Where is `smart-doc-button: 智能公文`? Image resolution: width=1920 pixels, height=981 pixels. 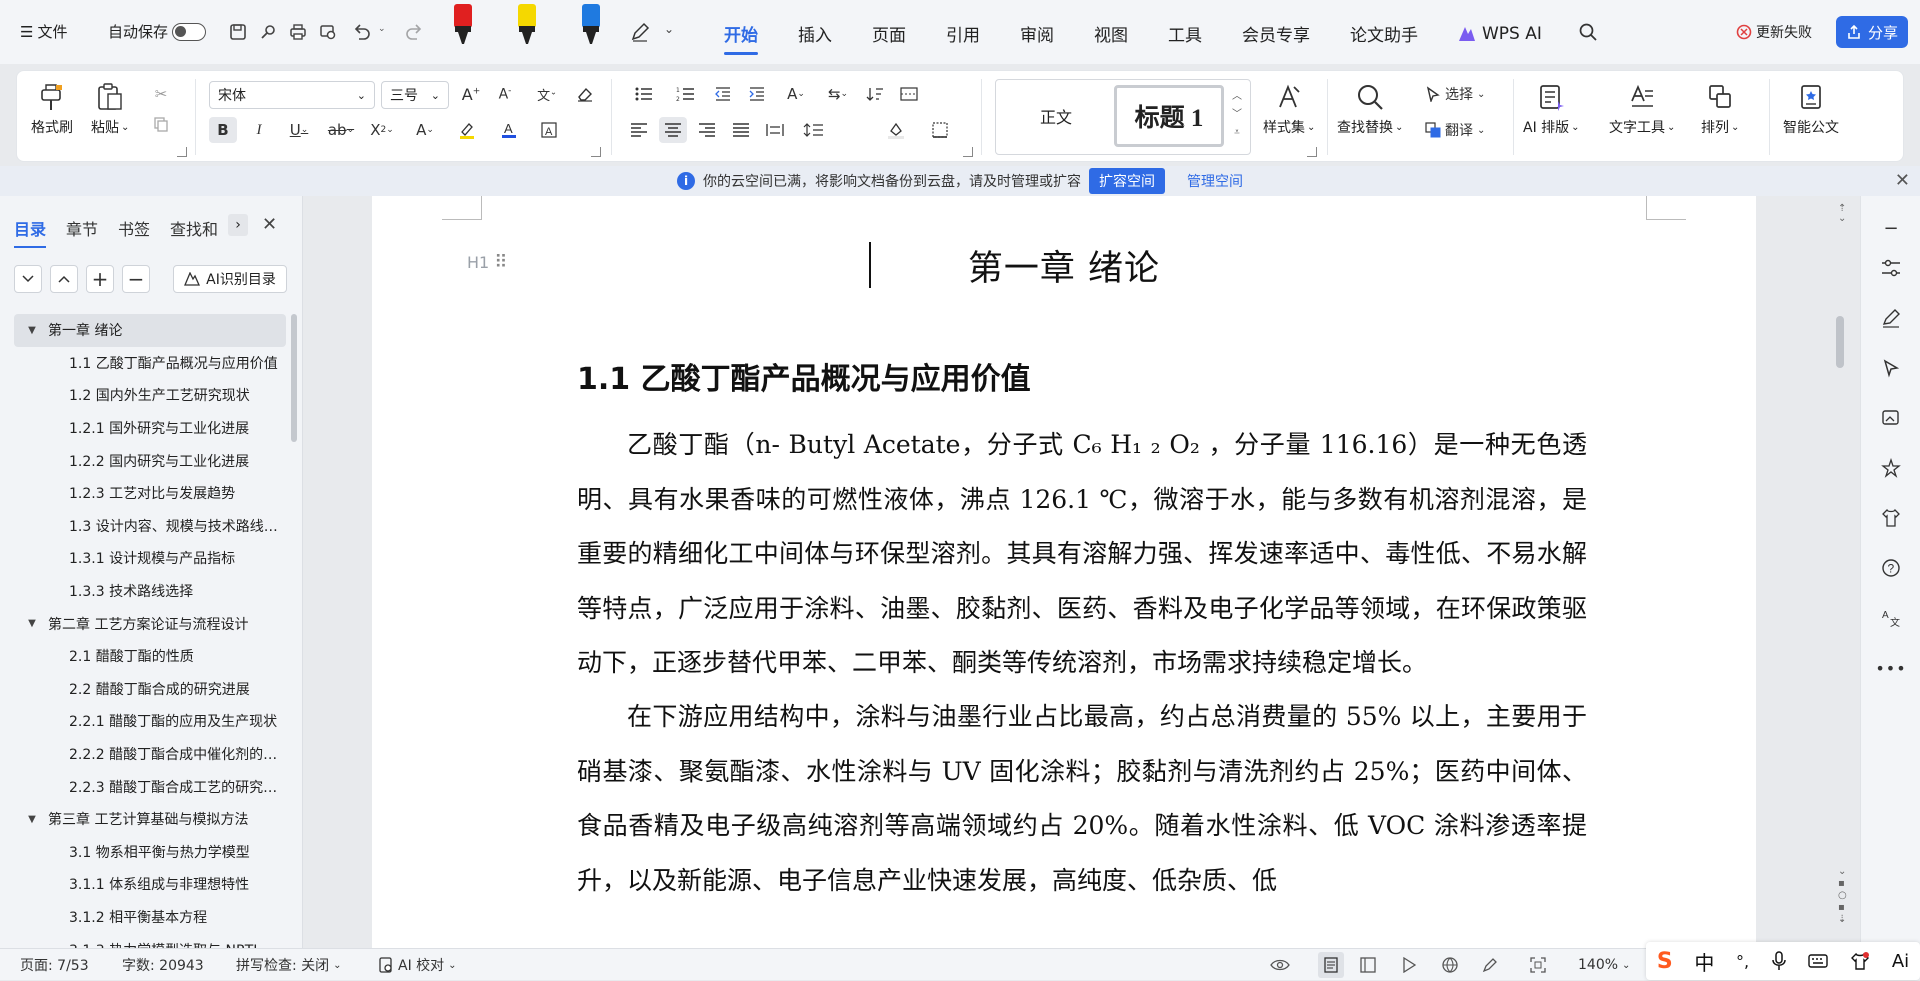
smart-doc-button: 智能公文 is located at coordinates (1811, 107).